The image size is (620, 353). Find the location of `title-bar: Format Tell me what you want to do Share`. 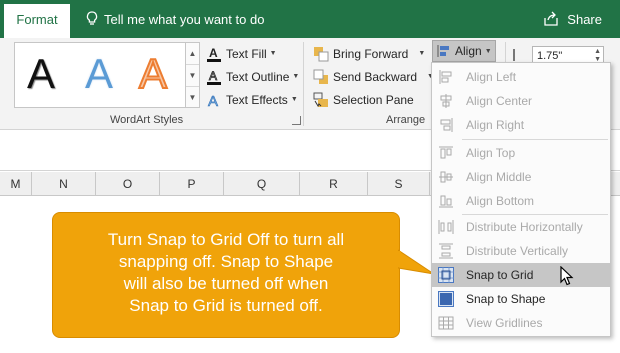

title-bar: Format Tell me what you want to do Share is located at coordinates (310, 19).